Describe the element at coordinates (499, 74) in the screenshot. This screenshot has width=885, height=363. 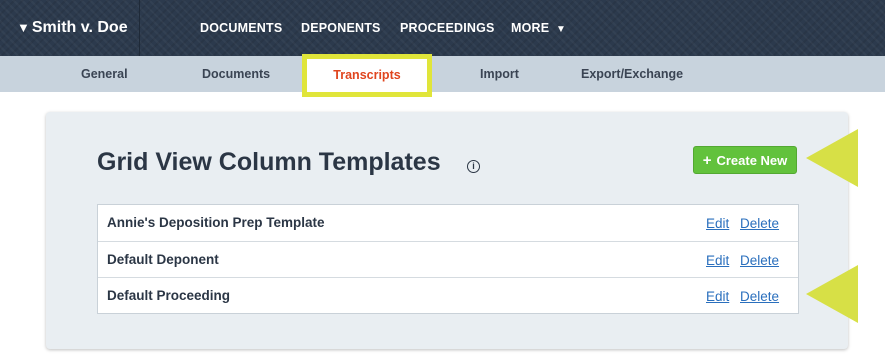
I see `tab-import: Import` at that location.